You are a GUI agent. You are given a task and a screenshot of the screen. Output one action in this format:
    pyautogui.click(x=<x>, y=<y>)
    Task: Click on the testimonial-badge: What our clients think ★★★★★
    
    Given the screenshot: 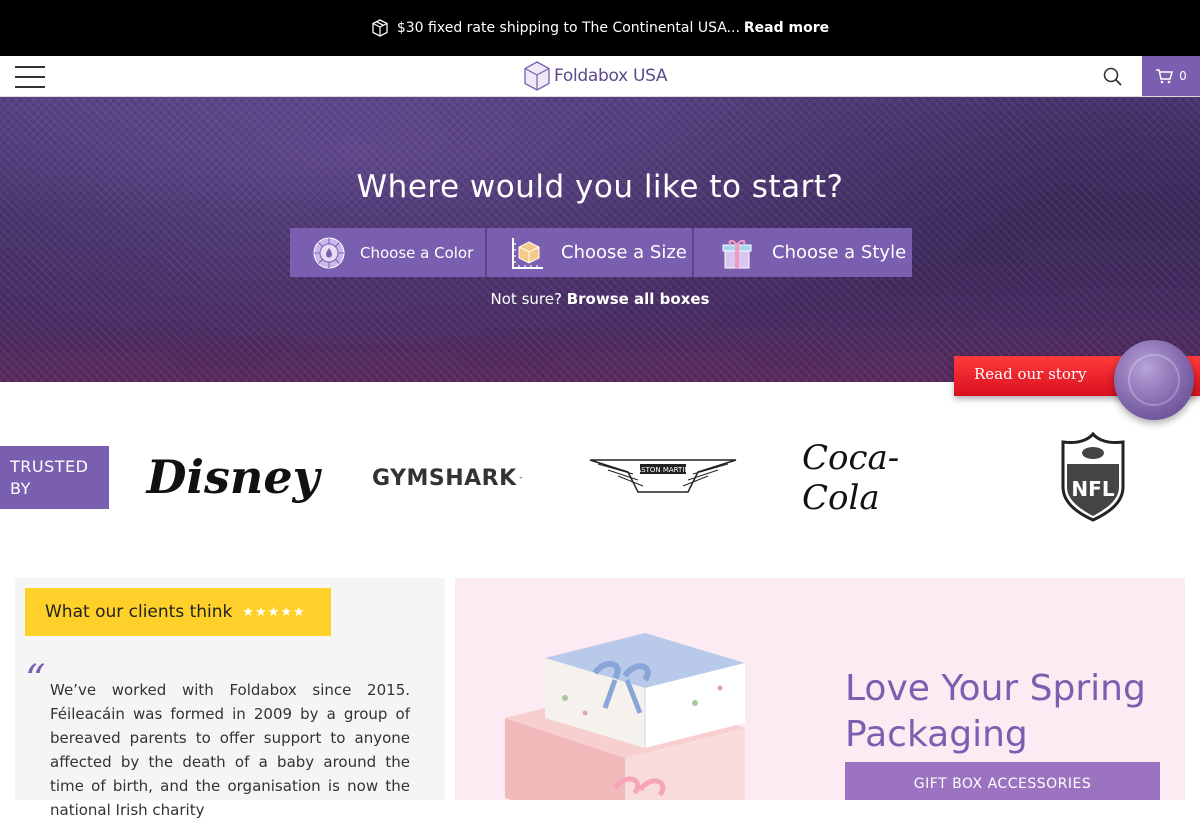 What is the action you would take?
    pyautogui.click(x=178, y=612)
    